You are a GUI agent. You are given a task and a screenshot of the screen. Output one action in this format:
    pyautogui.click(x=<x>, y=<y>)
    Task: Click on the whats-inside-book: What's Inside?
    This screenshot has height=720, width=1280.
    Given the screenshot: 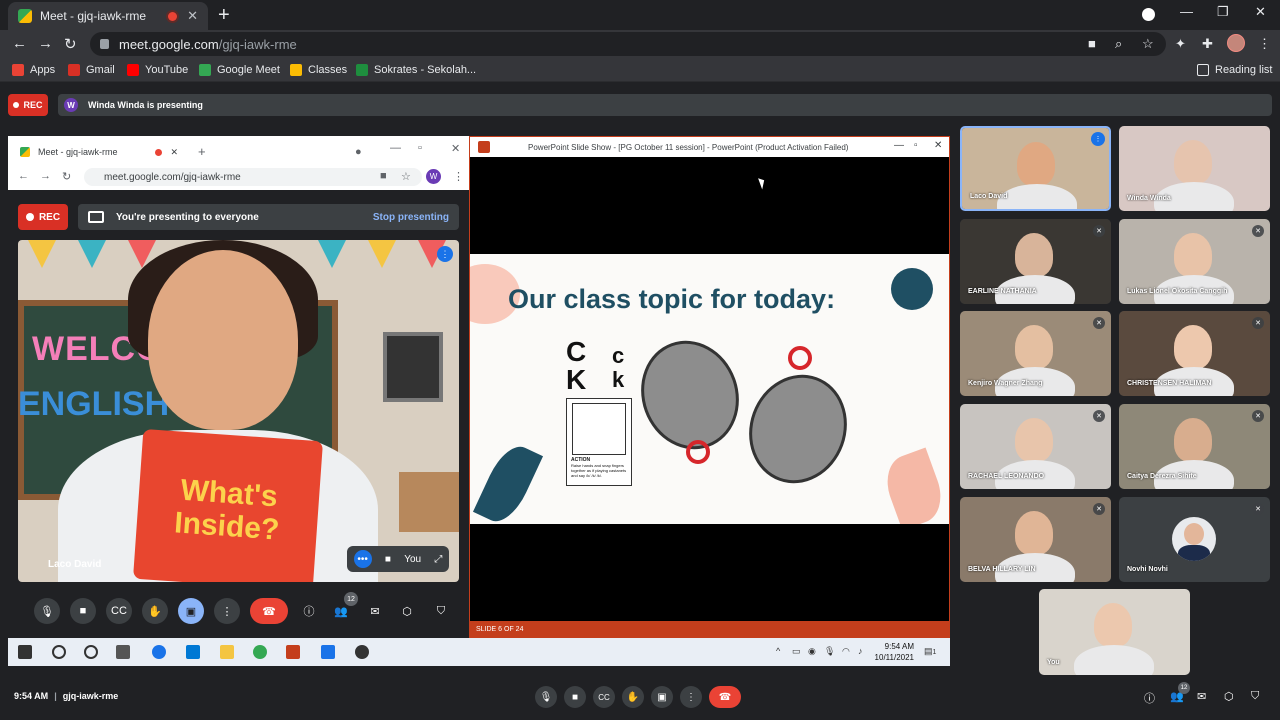 What is the action you would take?
    pyautogui.click(x=228, y=505)
    